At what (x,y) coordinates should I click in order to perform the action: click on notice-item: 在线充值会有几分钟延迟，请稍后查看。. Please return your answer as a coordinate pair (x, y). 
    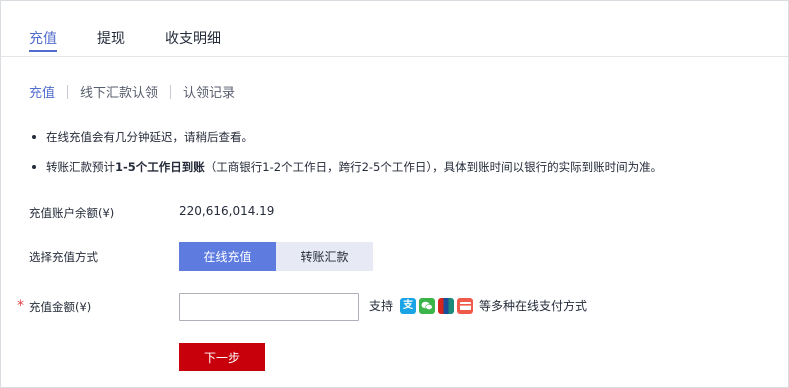
    Looking at the image, I should click on (402, 137).